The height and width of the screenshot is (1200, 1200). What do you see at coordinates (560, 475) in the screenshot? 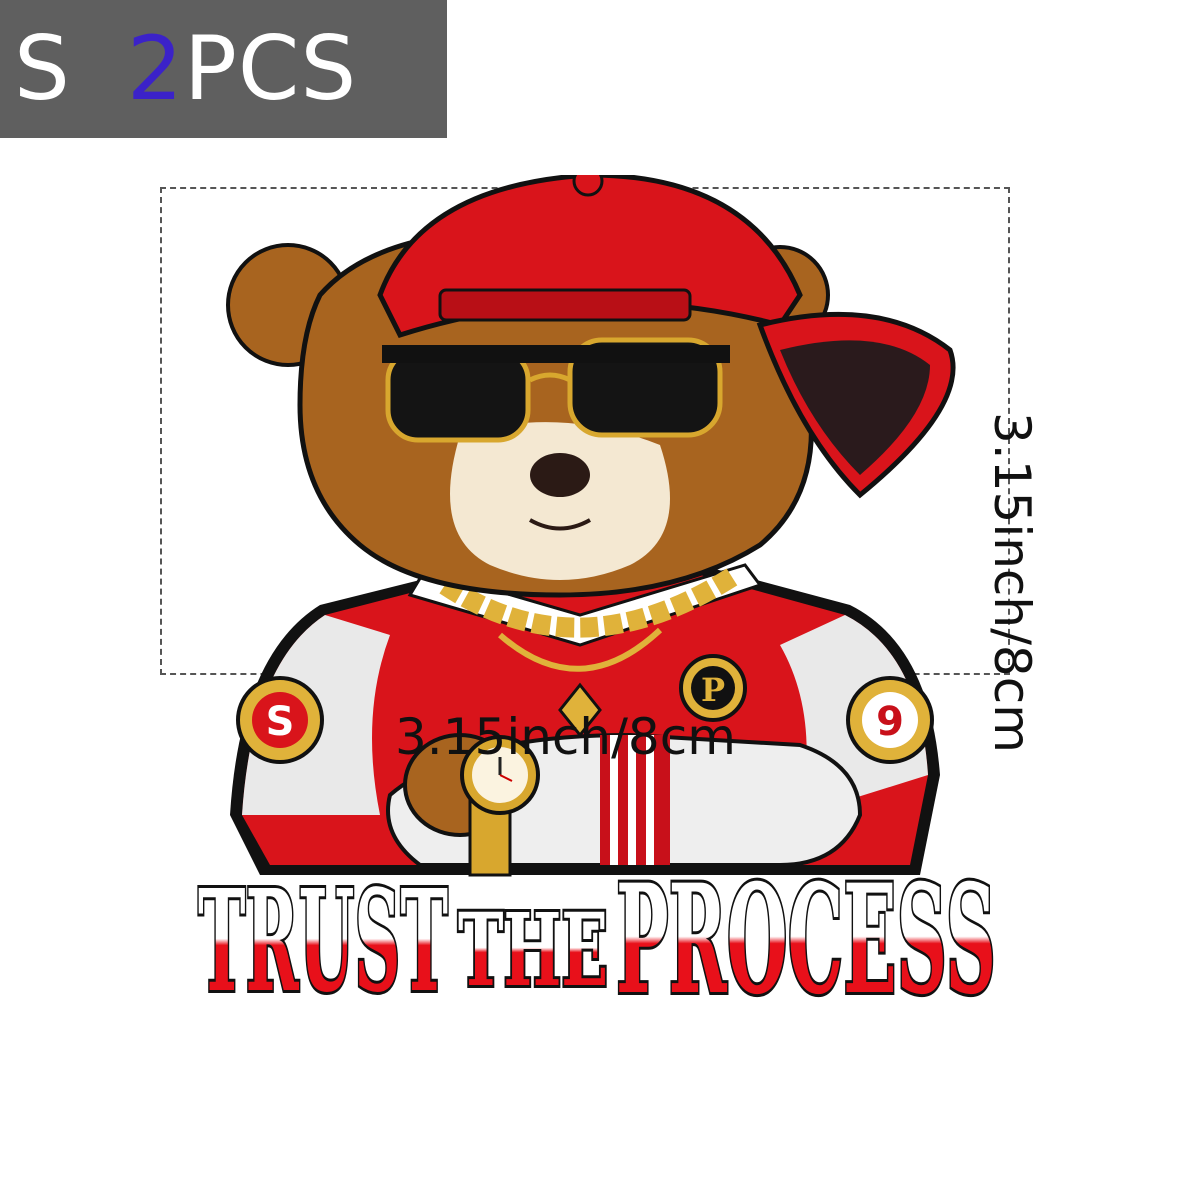
I see `bear-nose` at bounding box center [560, 475].